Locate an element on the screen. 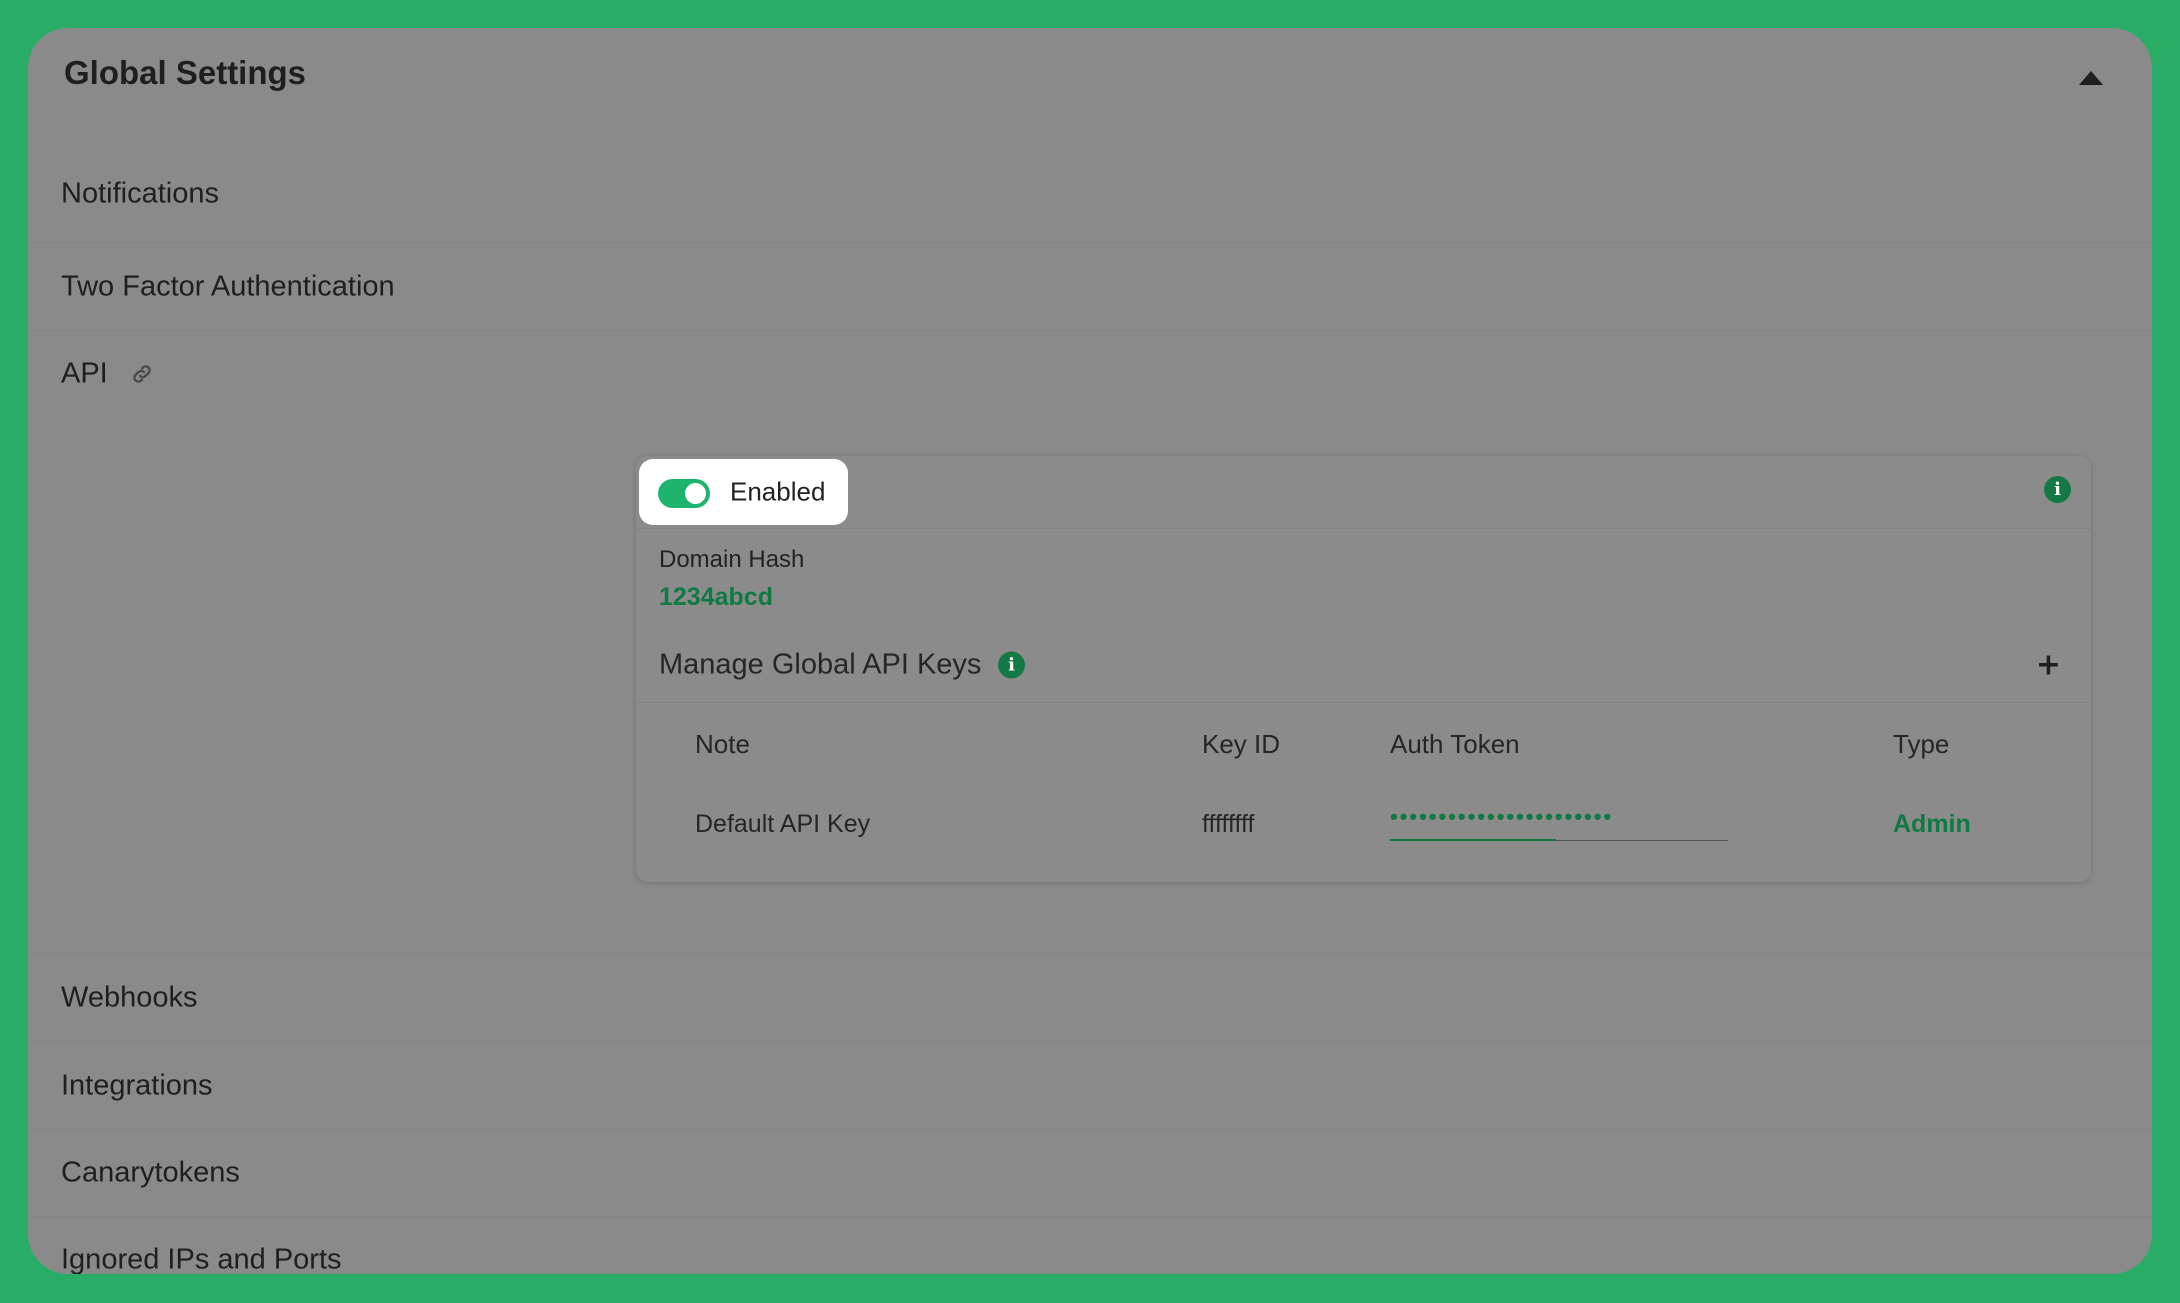 The image size is (2180, 1303). panel-header: Global Settings is located at coordinates (1090, 87).